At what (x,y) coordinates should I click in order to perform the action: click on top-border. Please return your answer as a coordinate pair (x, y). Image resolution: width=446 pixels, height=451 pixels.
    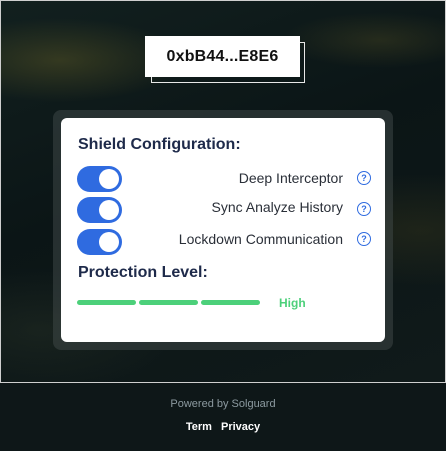
    Looking at the image, I should click on (223, 0).